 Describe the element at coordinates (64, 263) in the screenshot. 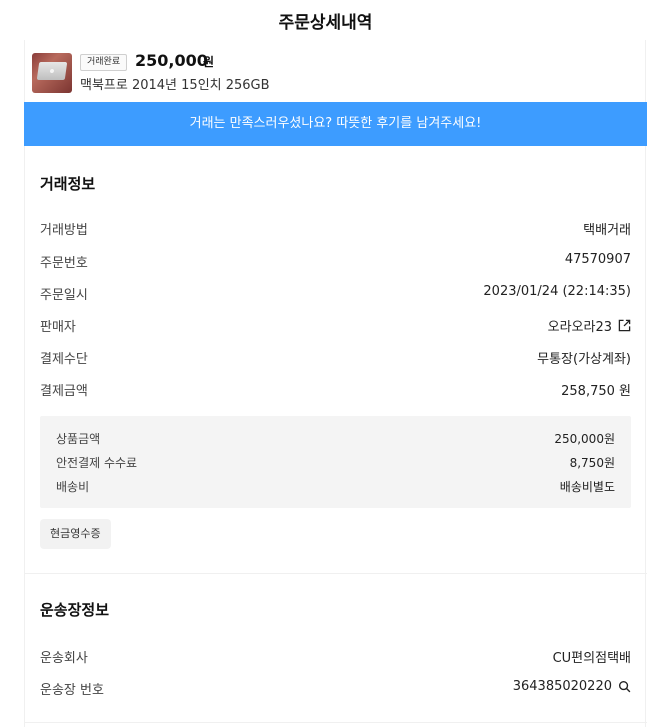

I see `order-number-label: 주문번호` at that location.